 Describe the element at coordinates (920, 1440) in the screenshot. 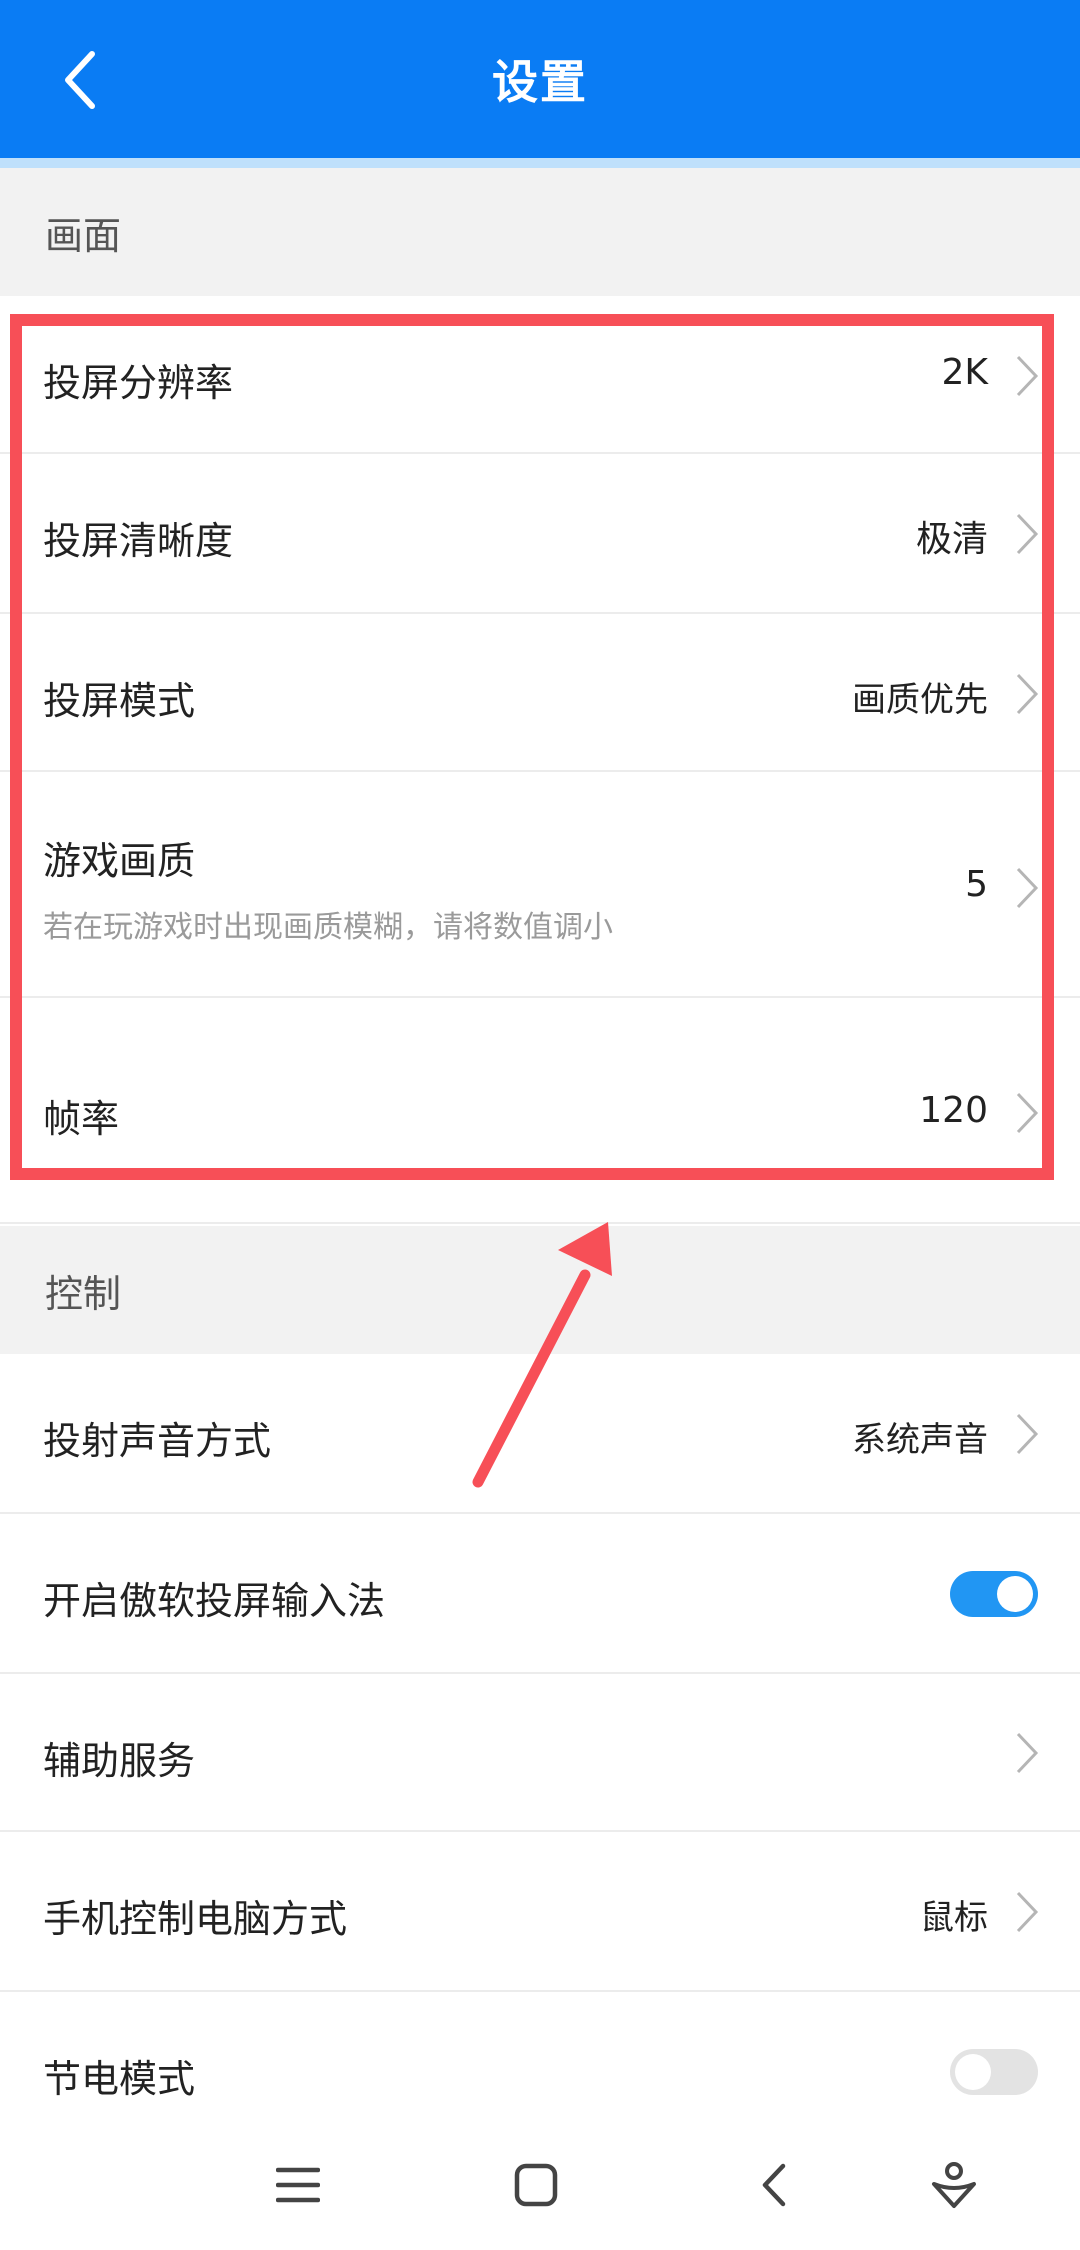

I see `row-value: 系统声音` at that location.